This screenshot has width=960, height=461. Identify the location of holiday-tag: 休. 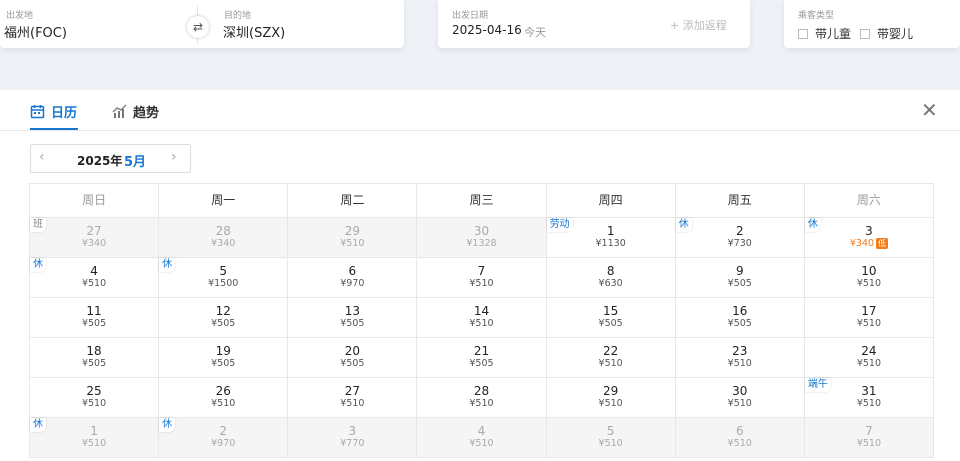
(683, 225).